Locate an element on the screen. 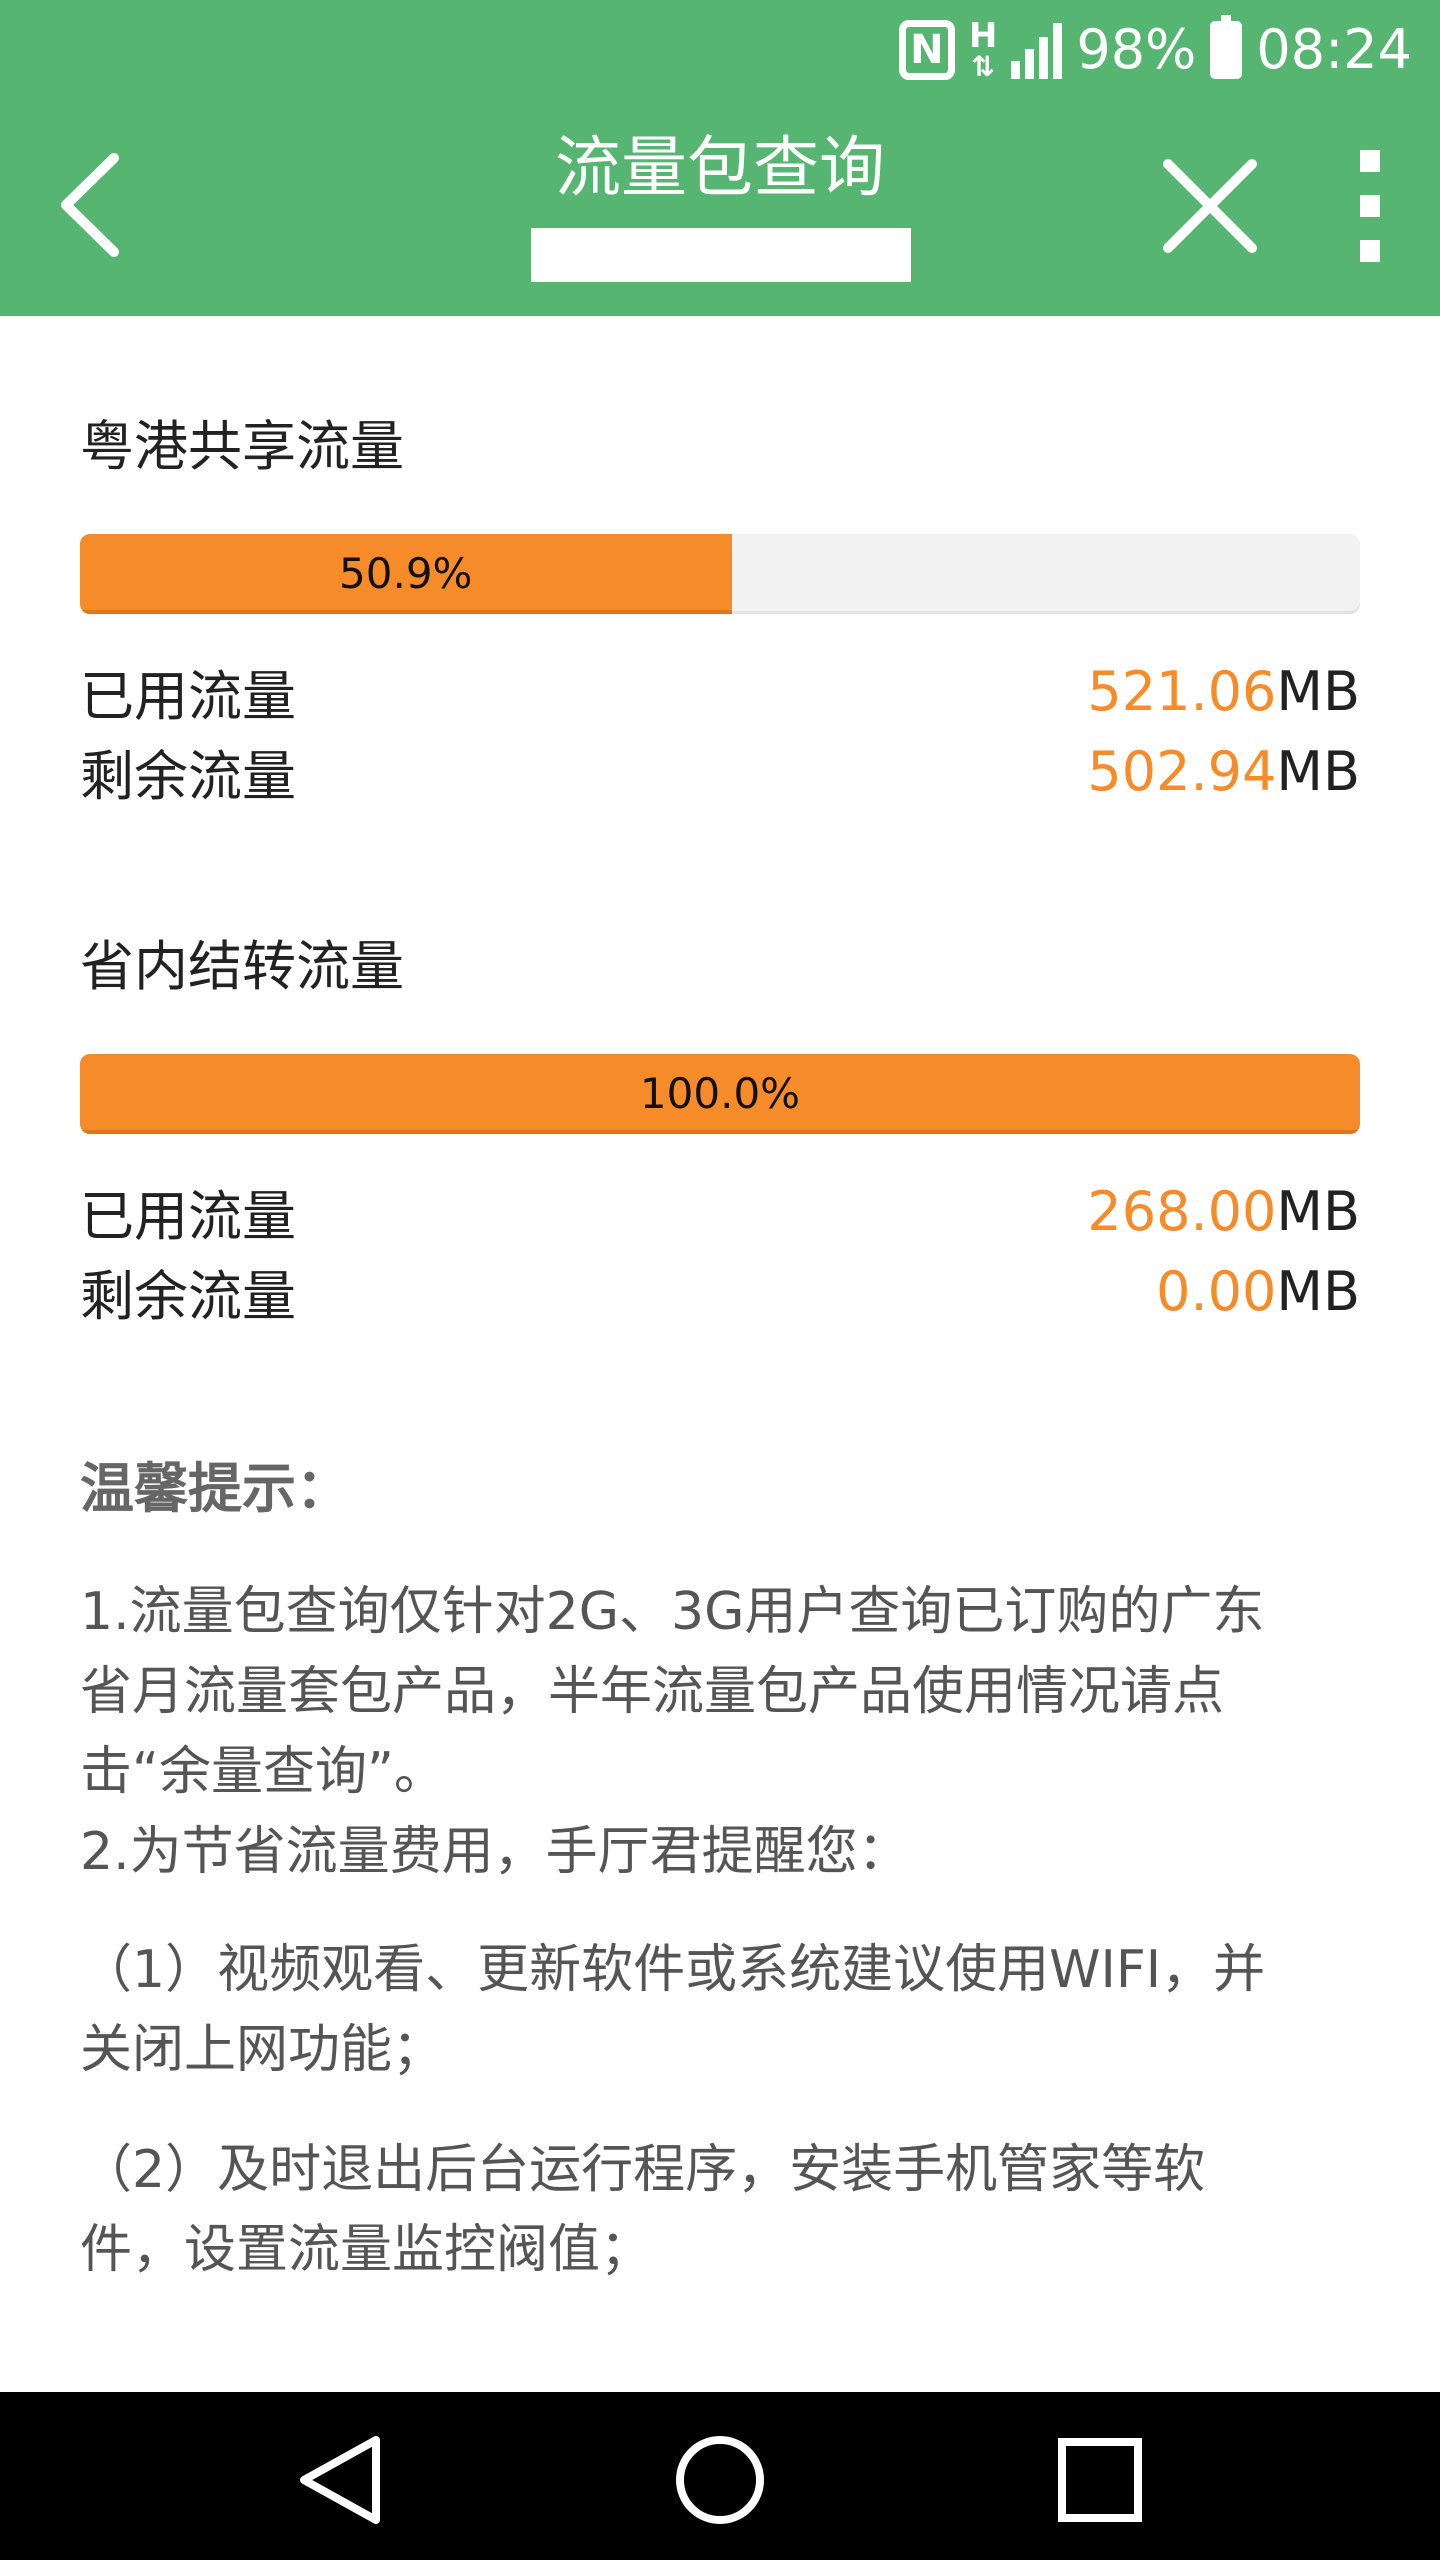 This screenshot has width=1440, height=2560. section-title: 省内结转流量 is located at coordinates (242, 966).